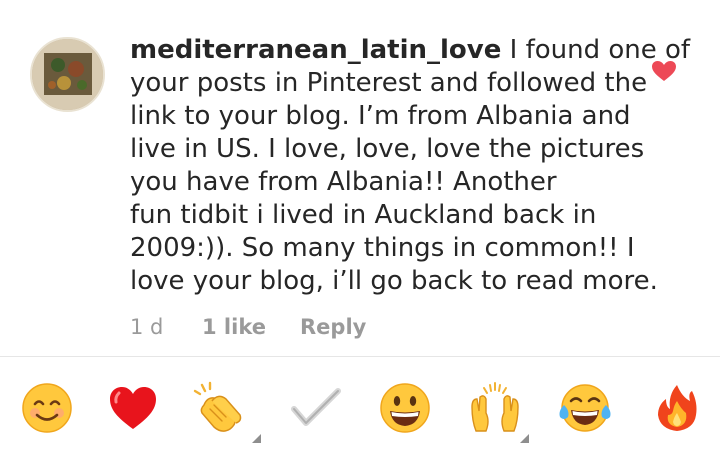 This screenshot has height=456, width=720. What do you see at coordinates (495, 408) in the screenshot?
I see `raising-hands-icon` at bounding box center [495, 408].